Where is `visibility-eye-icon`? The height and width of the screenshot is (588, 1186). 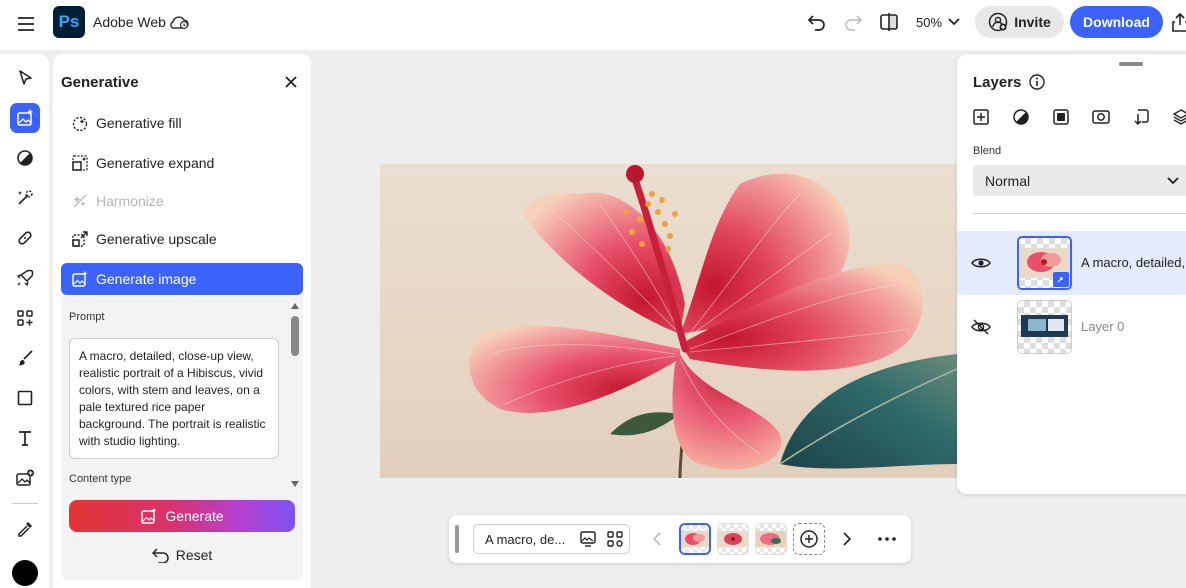 visibility-eye-icon is located at coordinates (981, 263).